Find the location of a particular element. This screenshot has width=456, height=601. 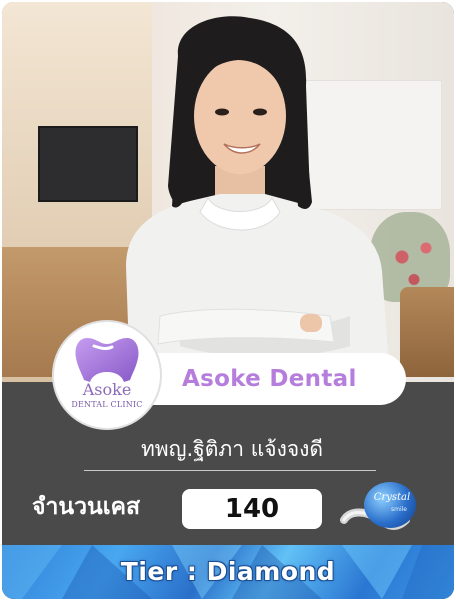

crystal-smile-badge: Crystal smile is located at coordinates (385, 510).